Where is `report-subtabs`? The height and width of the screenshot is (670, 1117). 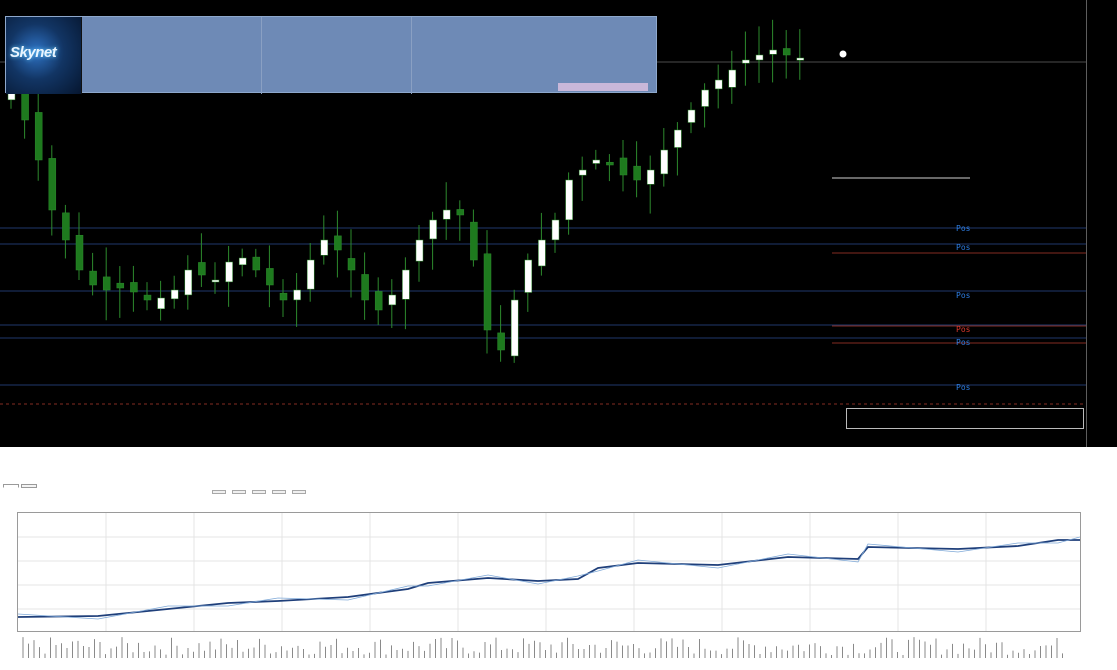 report-subtabs is located at coordinates (262, 492).